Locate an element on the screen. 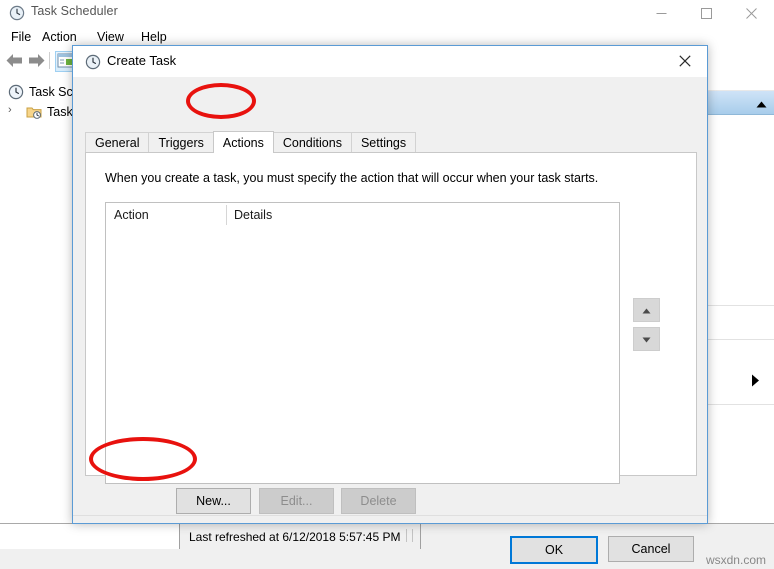 This screenshot has width=774, height=569. tab-triggers: Triggers is located at coordinates (181, 142).